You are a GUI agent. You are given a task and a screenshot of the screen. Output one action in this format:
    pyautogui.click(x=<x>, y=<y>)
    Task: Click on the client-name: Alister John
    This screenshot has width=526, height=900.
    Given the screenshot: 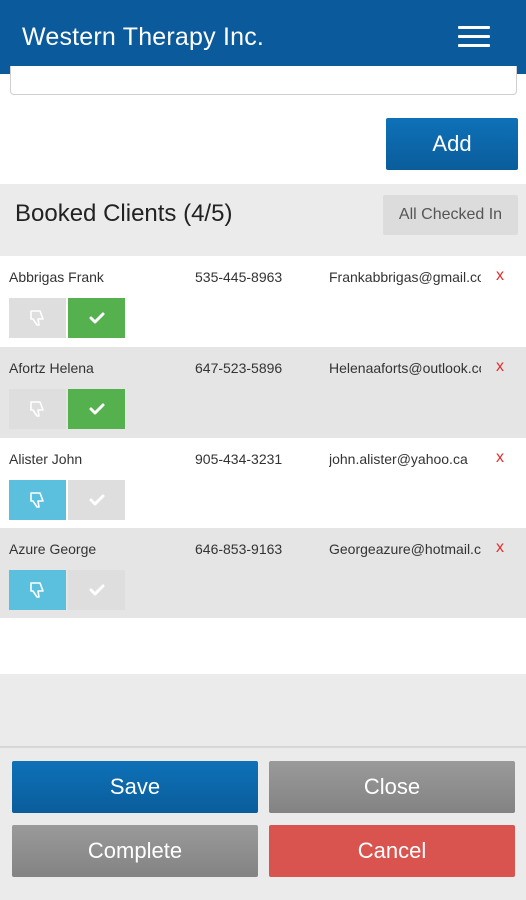 What is the action you would take?
    pyautogui.click(x=46, y=459)
    